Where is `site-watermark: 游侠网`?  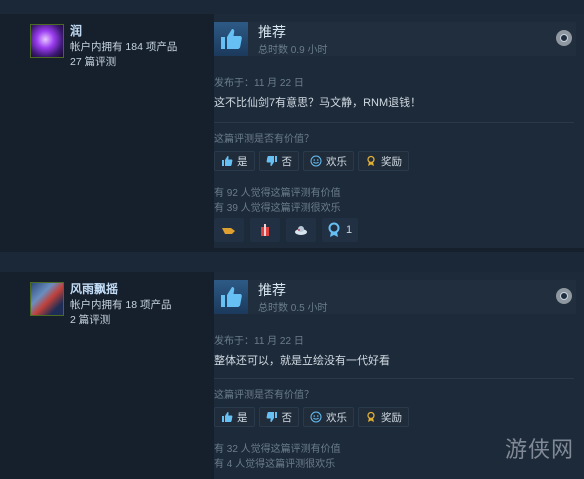
site-watermark: 游侠网 is located at coordinates (540, 450).